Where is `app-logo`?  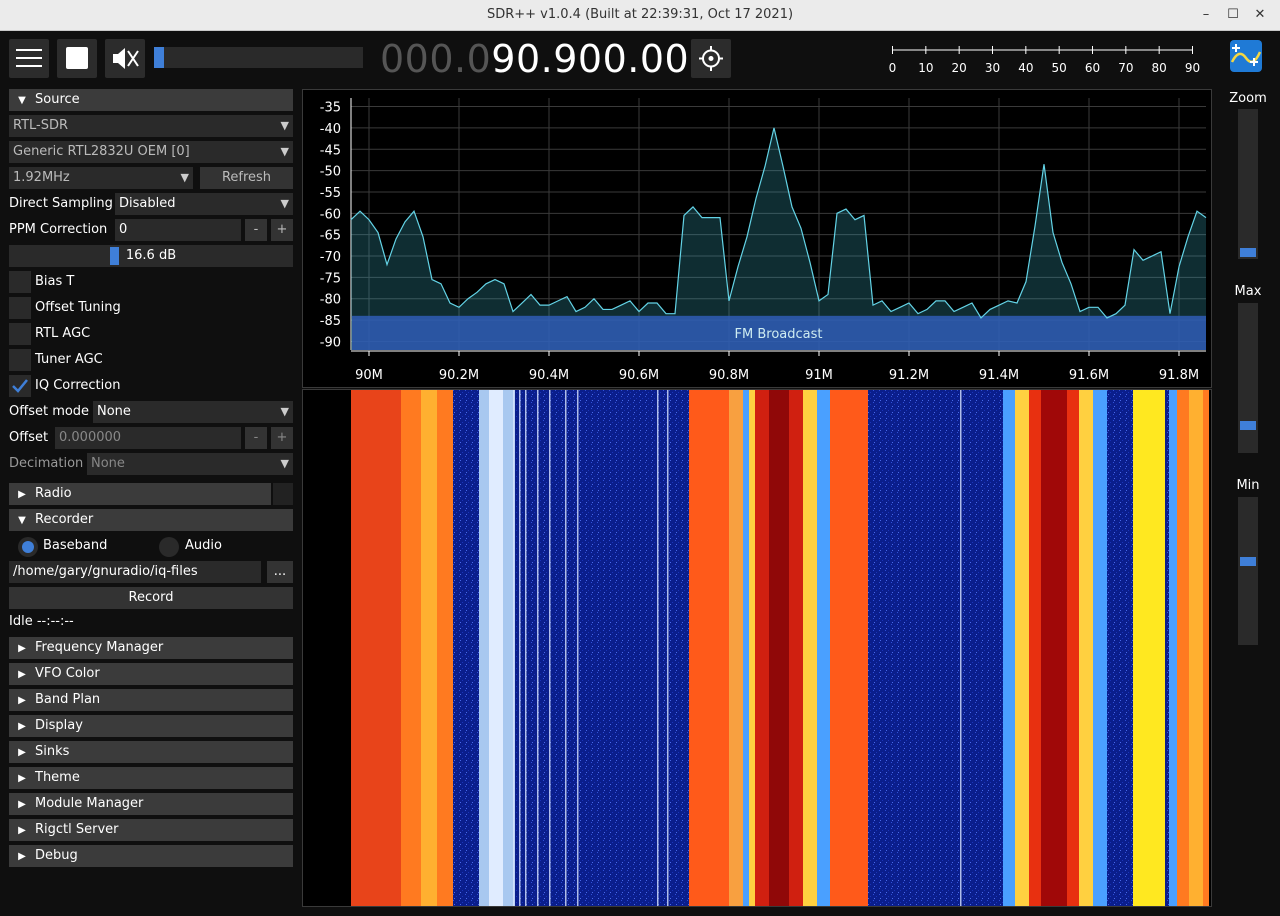
app-logo is located at coordinates (1246, 56).